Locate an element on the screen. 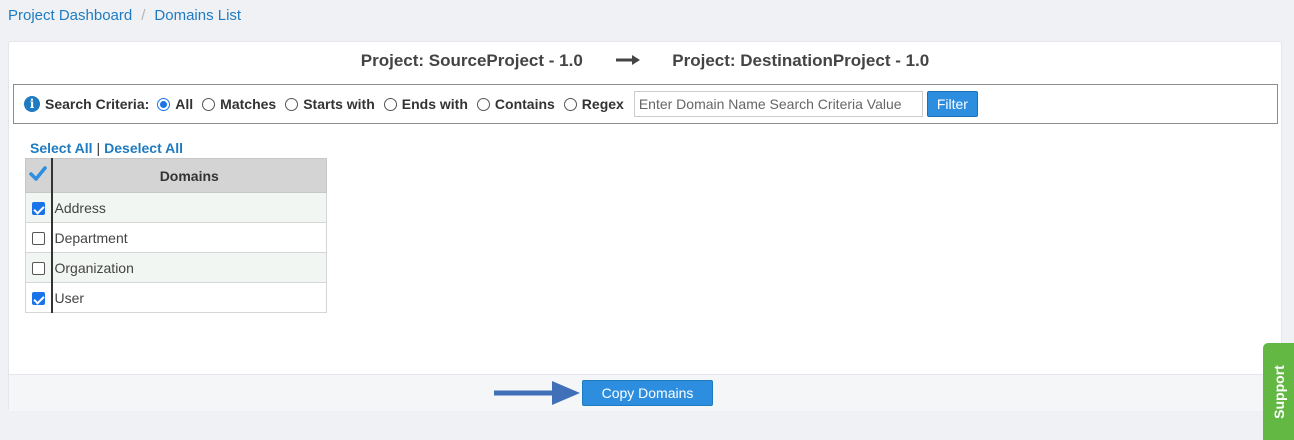 The height and width of the screenshot is (440, 1294). domains-column-header: Domains is located at coordinates (189, 175).